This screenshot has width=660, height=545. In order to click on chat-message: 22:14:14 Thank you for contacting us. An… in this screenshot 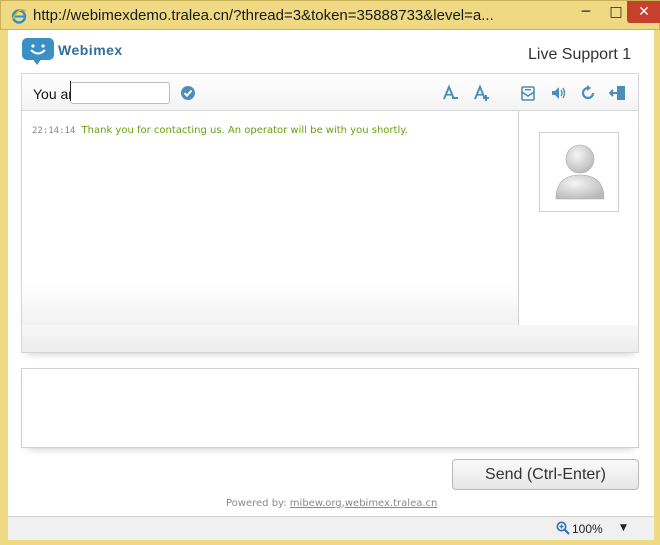, I will do `click(220, 130)`.